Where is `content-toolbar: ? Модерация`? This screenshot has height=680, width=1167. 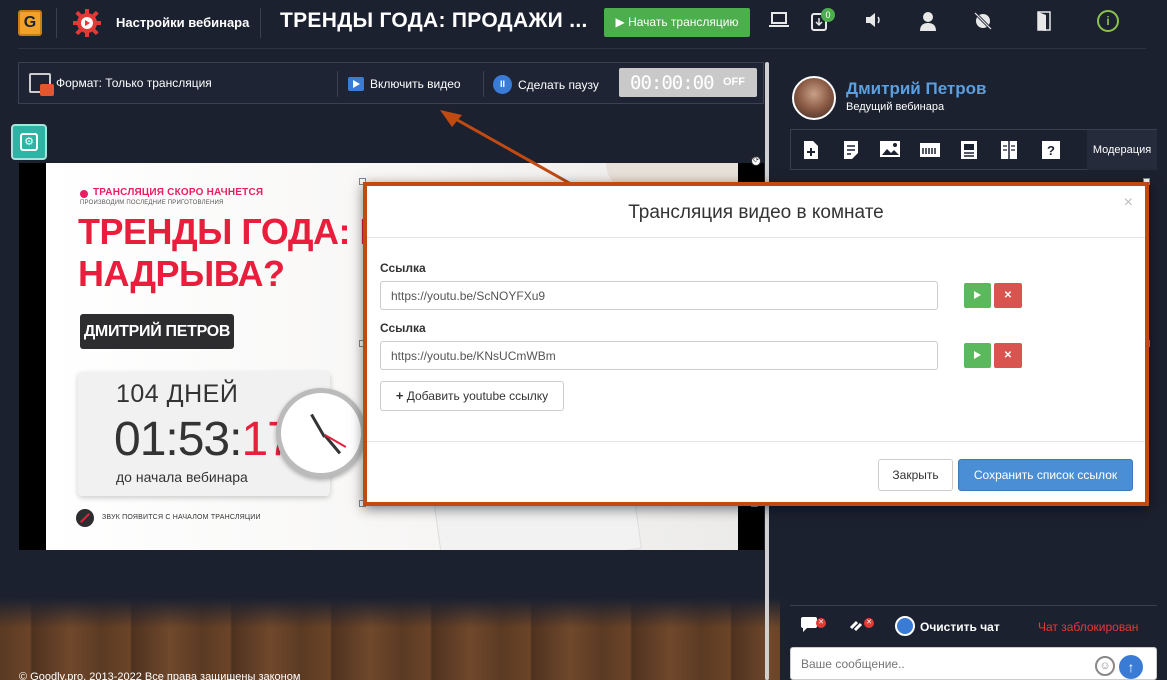
content-toolbar: ? Модерация is located at coordinates (973, 149).